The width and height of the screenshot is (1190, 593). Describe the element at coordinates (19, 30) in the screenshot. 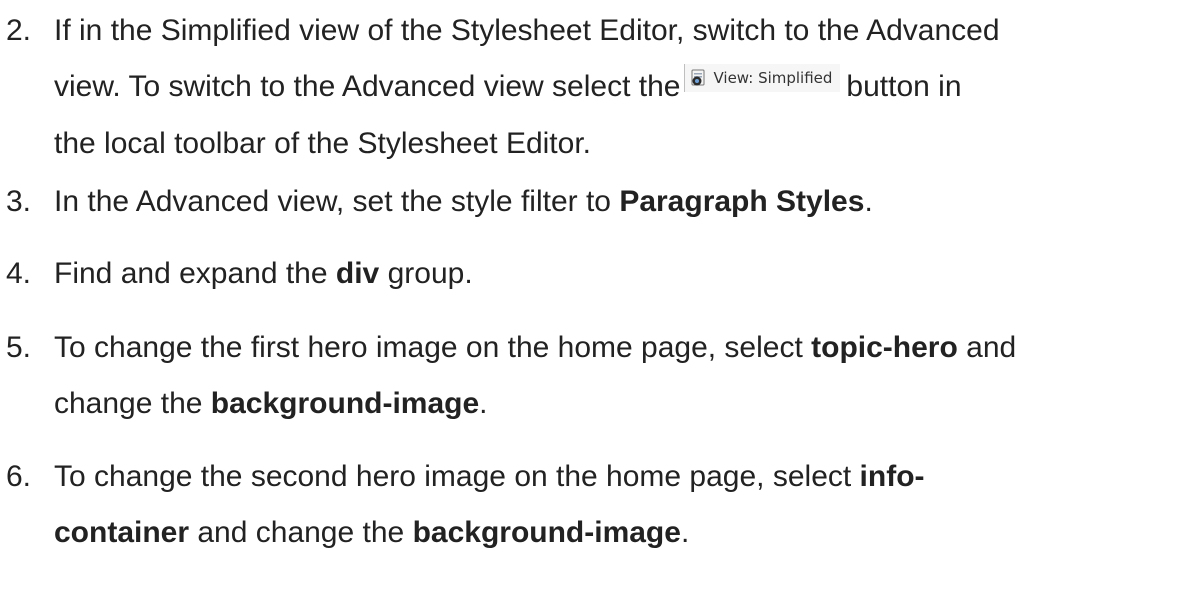

I see `step-number: 2.` at that location.